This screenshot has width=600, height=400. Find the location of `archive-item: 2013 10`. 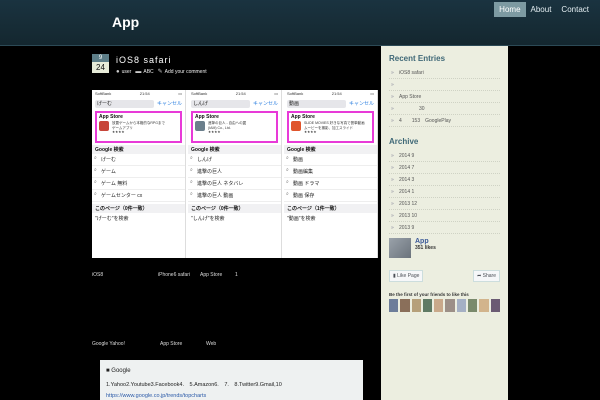

archive-item: 2013 10 is located at coordinates (444, 216).